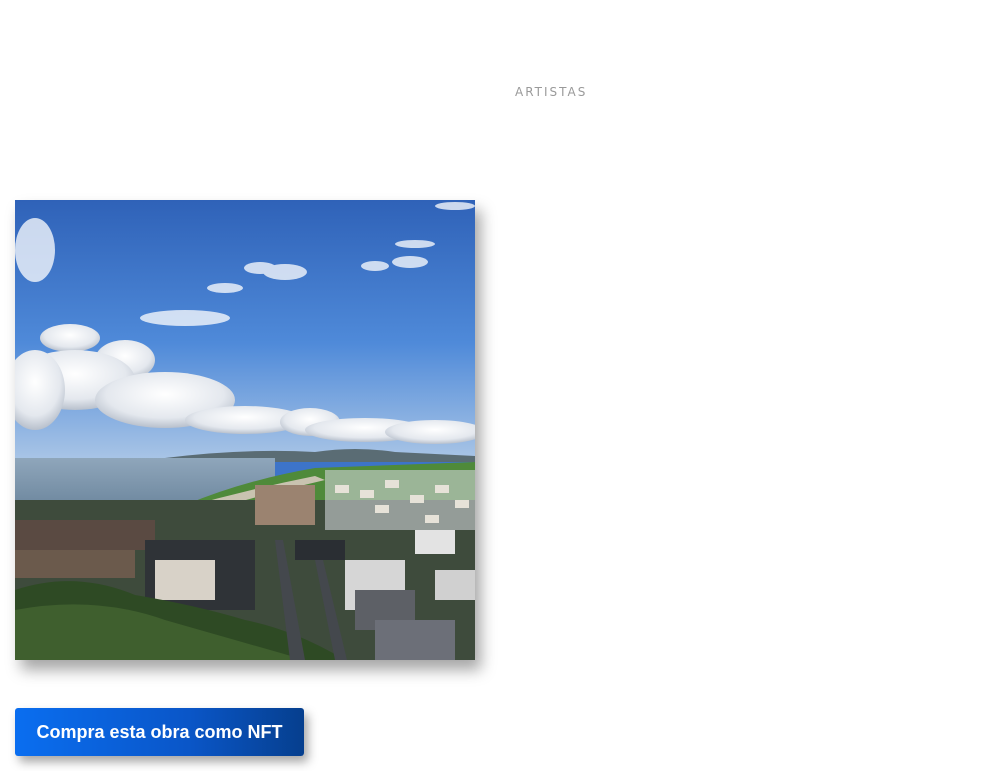  I want to click on nav-link-artists: ARTISTAS, so click(551, 92).